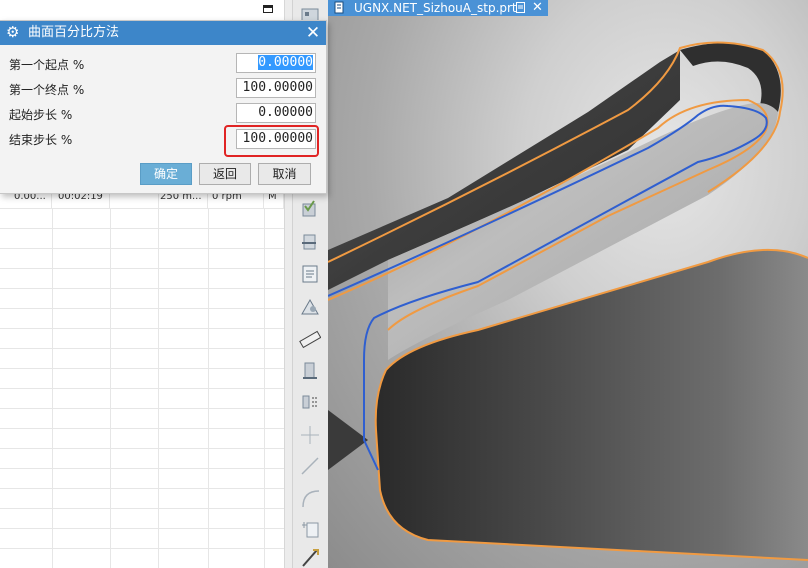  I want to click on post-process-icon, so click(310, 404).